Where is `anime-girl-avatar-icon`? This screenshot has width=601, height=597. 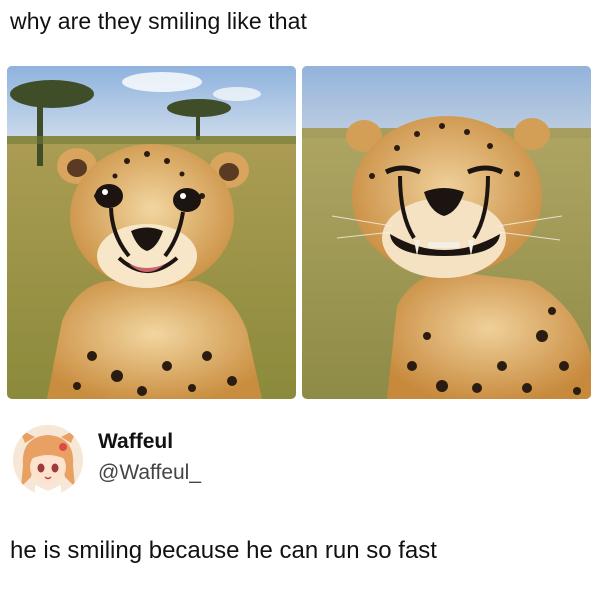 anime-girl-avatar-icon is located at coordinates (48, 460).